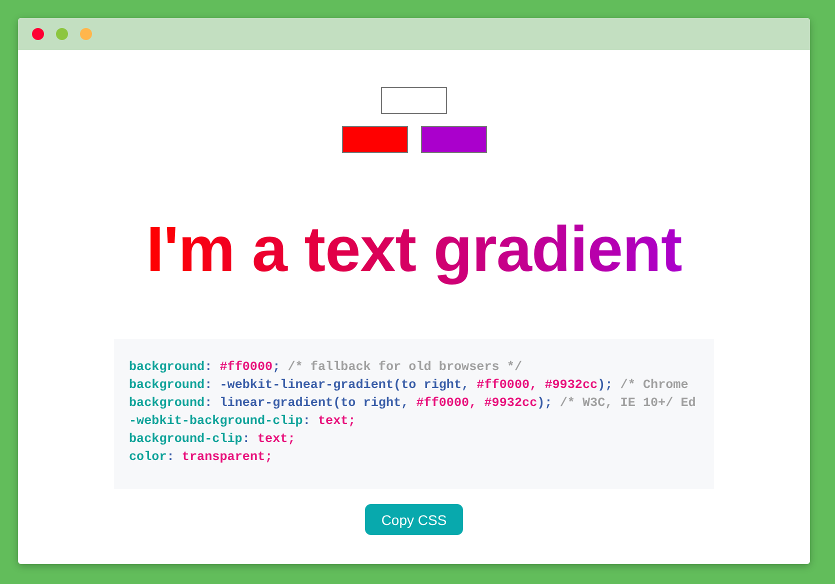 This screenshot has width=835, height=584. I want to click on code-line: background: -webkit-linear-gradient(to right, #ff0000, #9932cc); /* Chrome, so click(409, 385).